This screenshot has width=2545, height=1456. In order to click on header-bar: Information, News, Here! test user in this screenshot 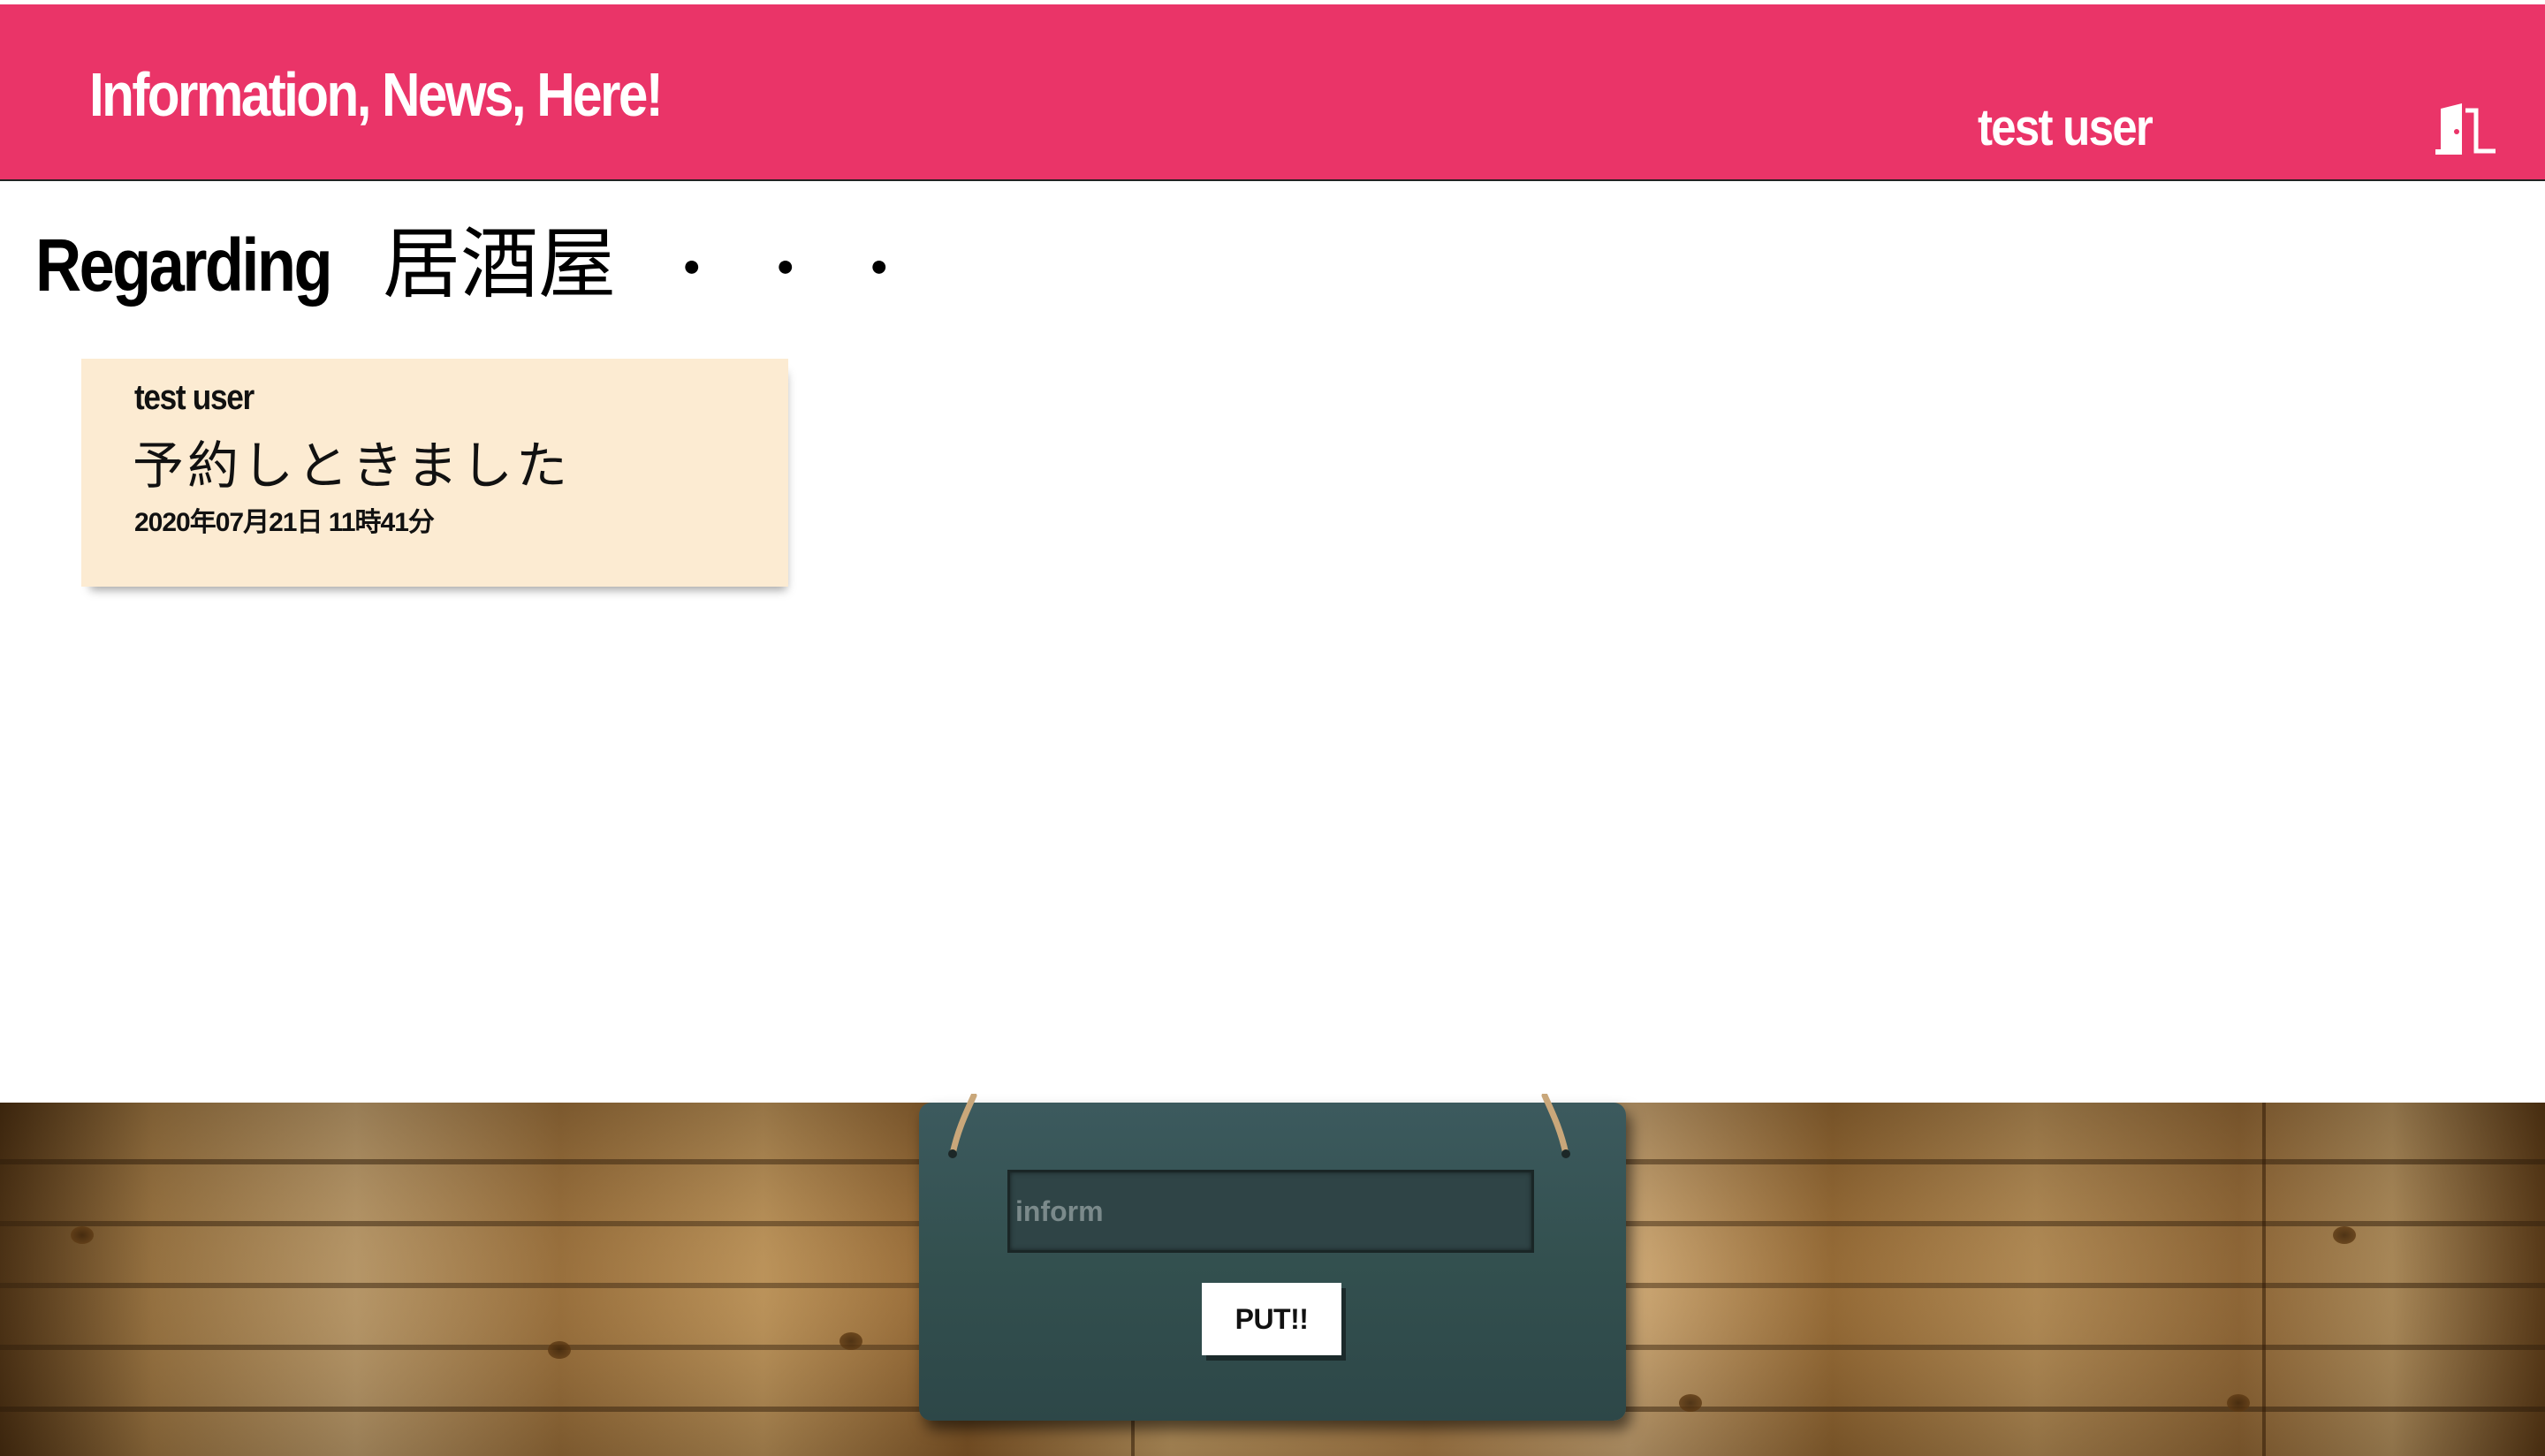, I will do `click(1272, 92)`.